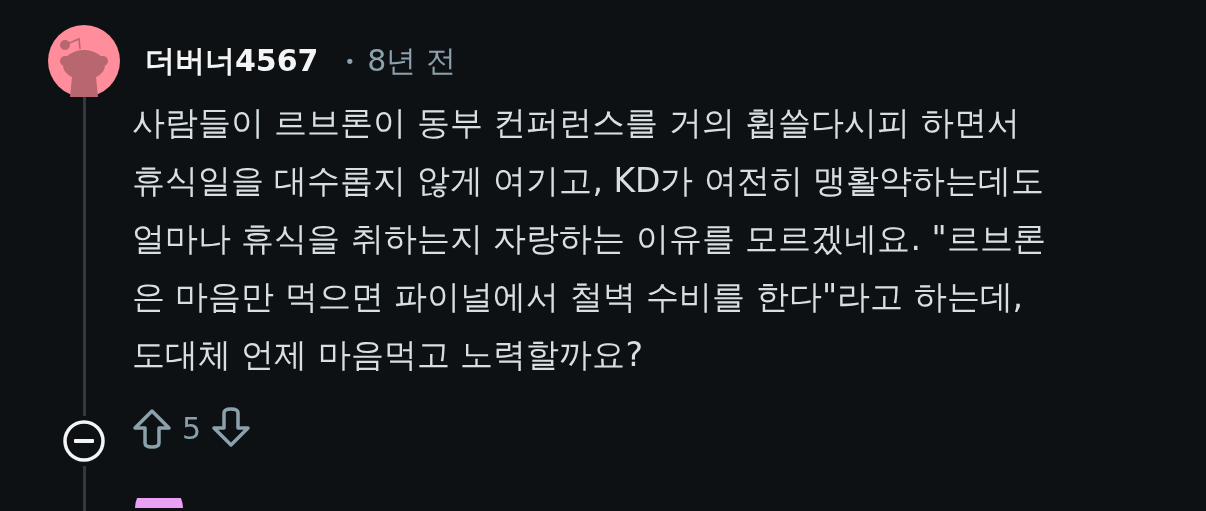 The image size is (1206, 511). What do you see at coordinates (232, 61) in the screenshot?
I see `author-name: 더버너4567` at bounding box center [232, 61].